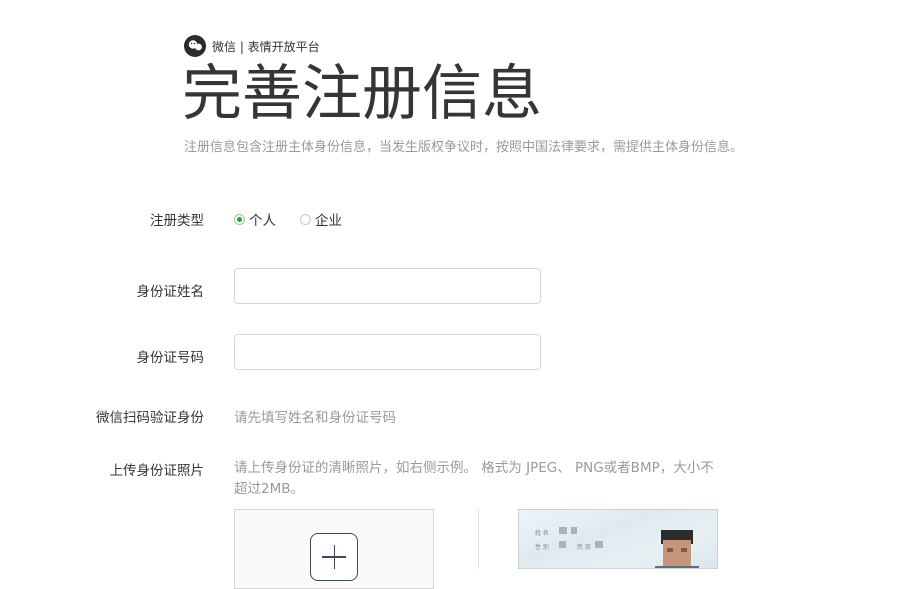  What do you see at coordinates (478, 539) in the screenshot?
I see `upload-divider` at bounding box center [478, 539].